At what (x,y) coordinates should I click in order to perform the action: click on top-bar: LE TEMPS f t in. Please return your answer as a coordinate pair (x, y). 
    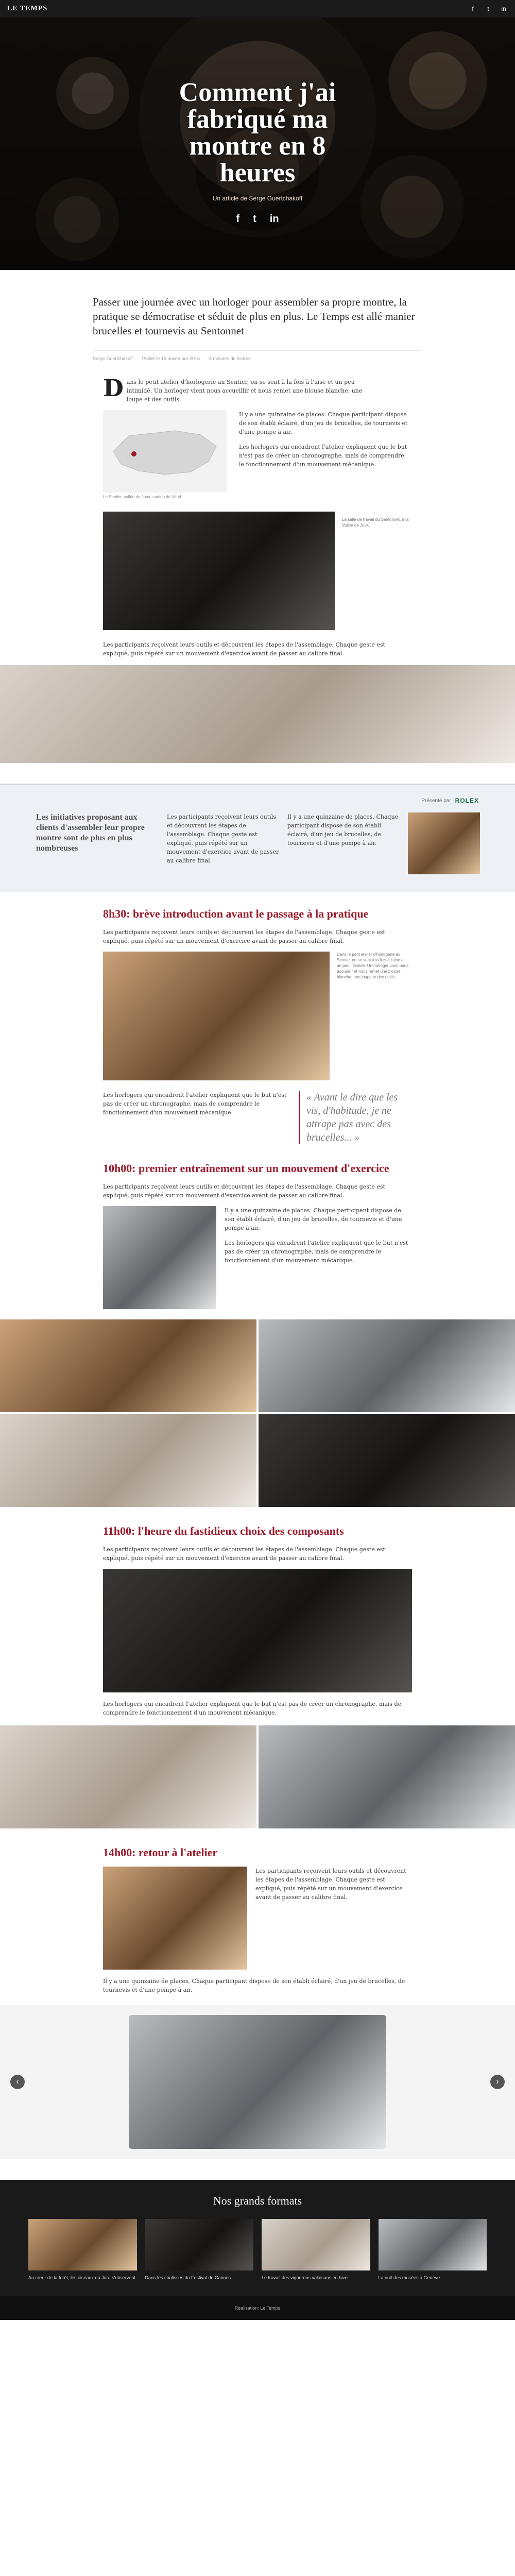
    Looking at the image, I should click on (257, 9).